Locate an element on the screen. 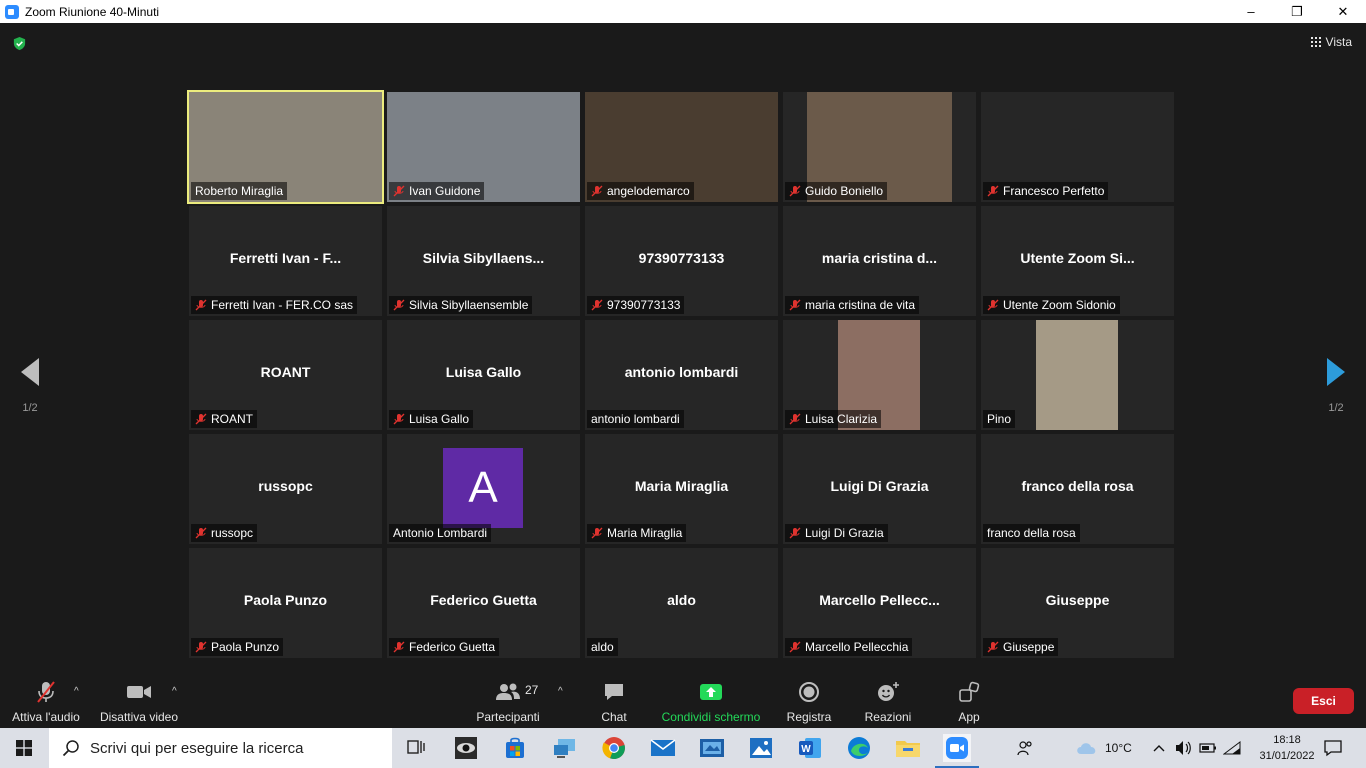 The height and width of the screenshot is (768, 1366). participant-name-label: aldo is located at coordinates (602, 647).